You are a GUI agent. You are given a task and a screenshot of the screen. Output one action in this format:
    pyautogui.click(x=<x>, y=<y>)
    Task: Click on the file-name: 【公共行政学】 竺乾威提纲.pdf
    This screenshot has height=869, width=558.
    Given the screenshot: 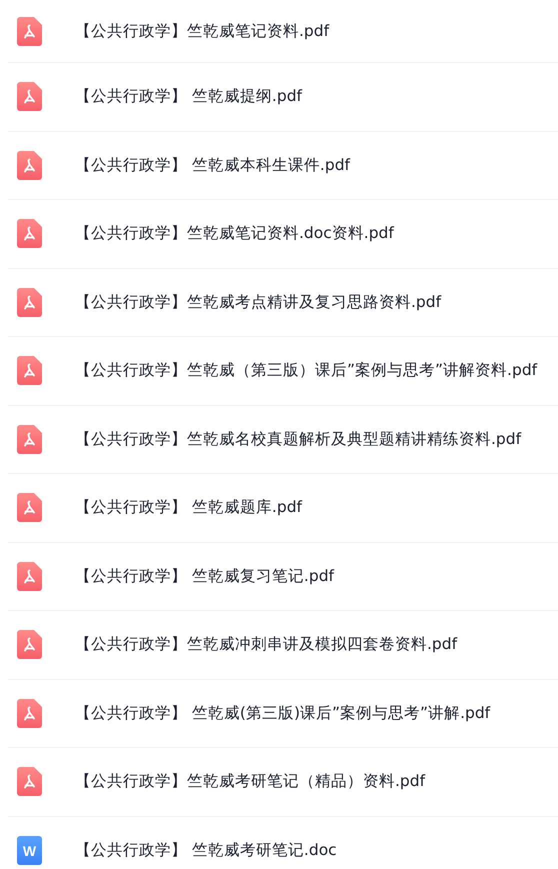 What is the action you would take?
    pyautogui.click(x=188, y=97)
    